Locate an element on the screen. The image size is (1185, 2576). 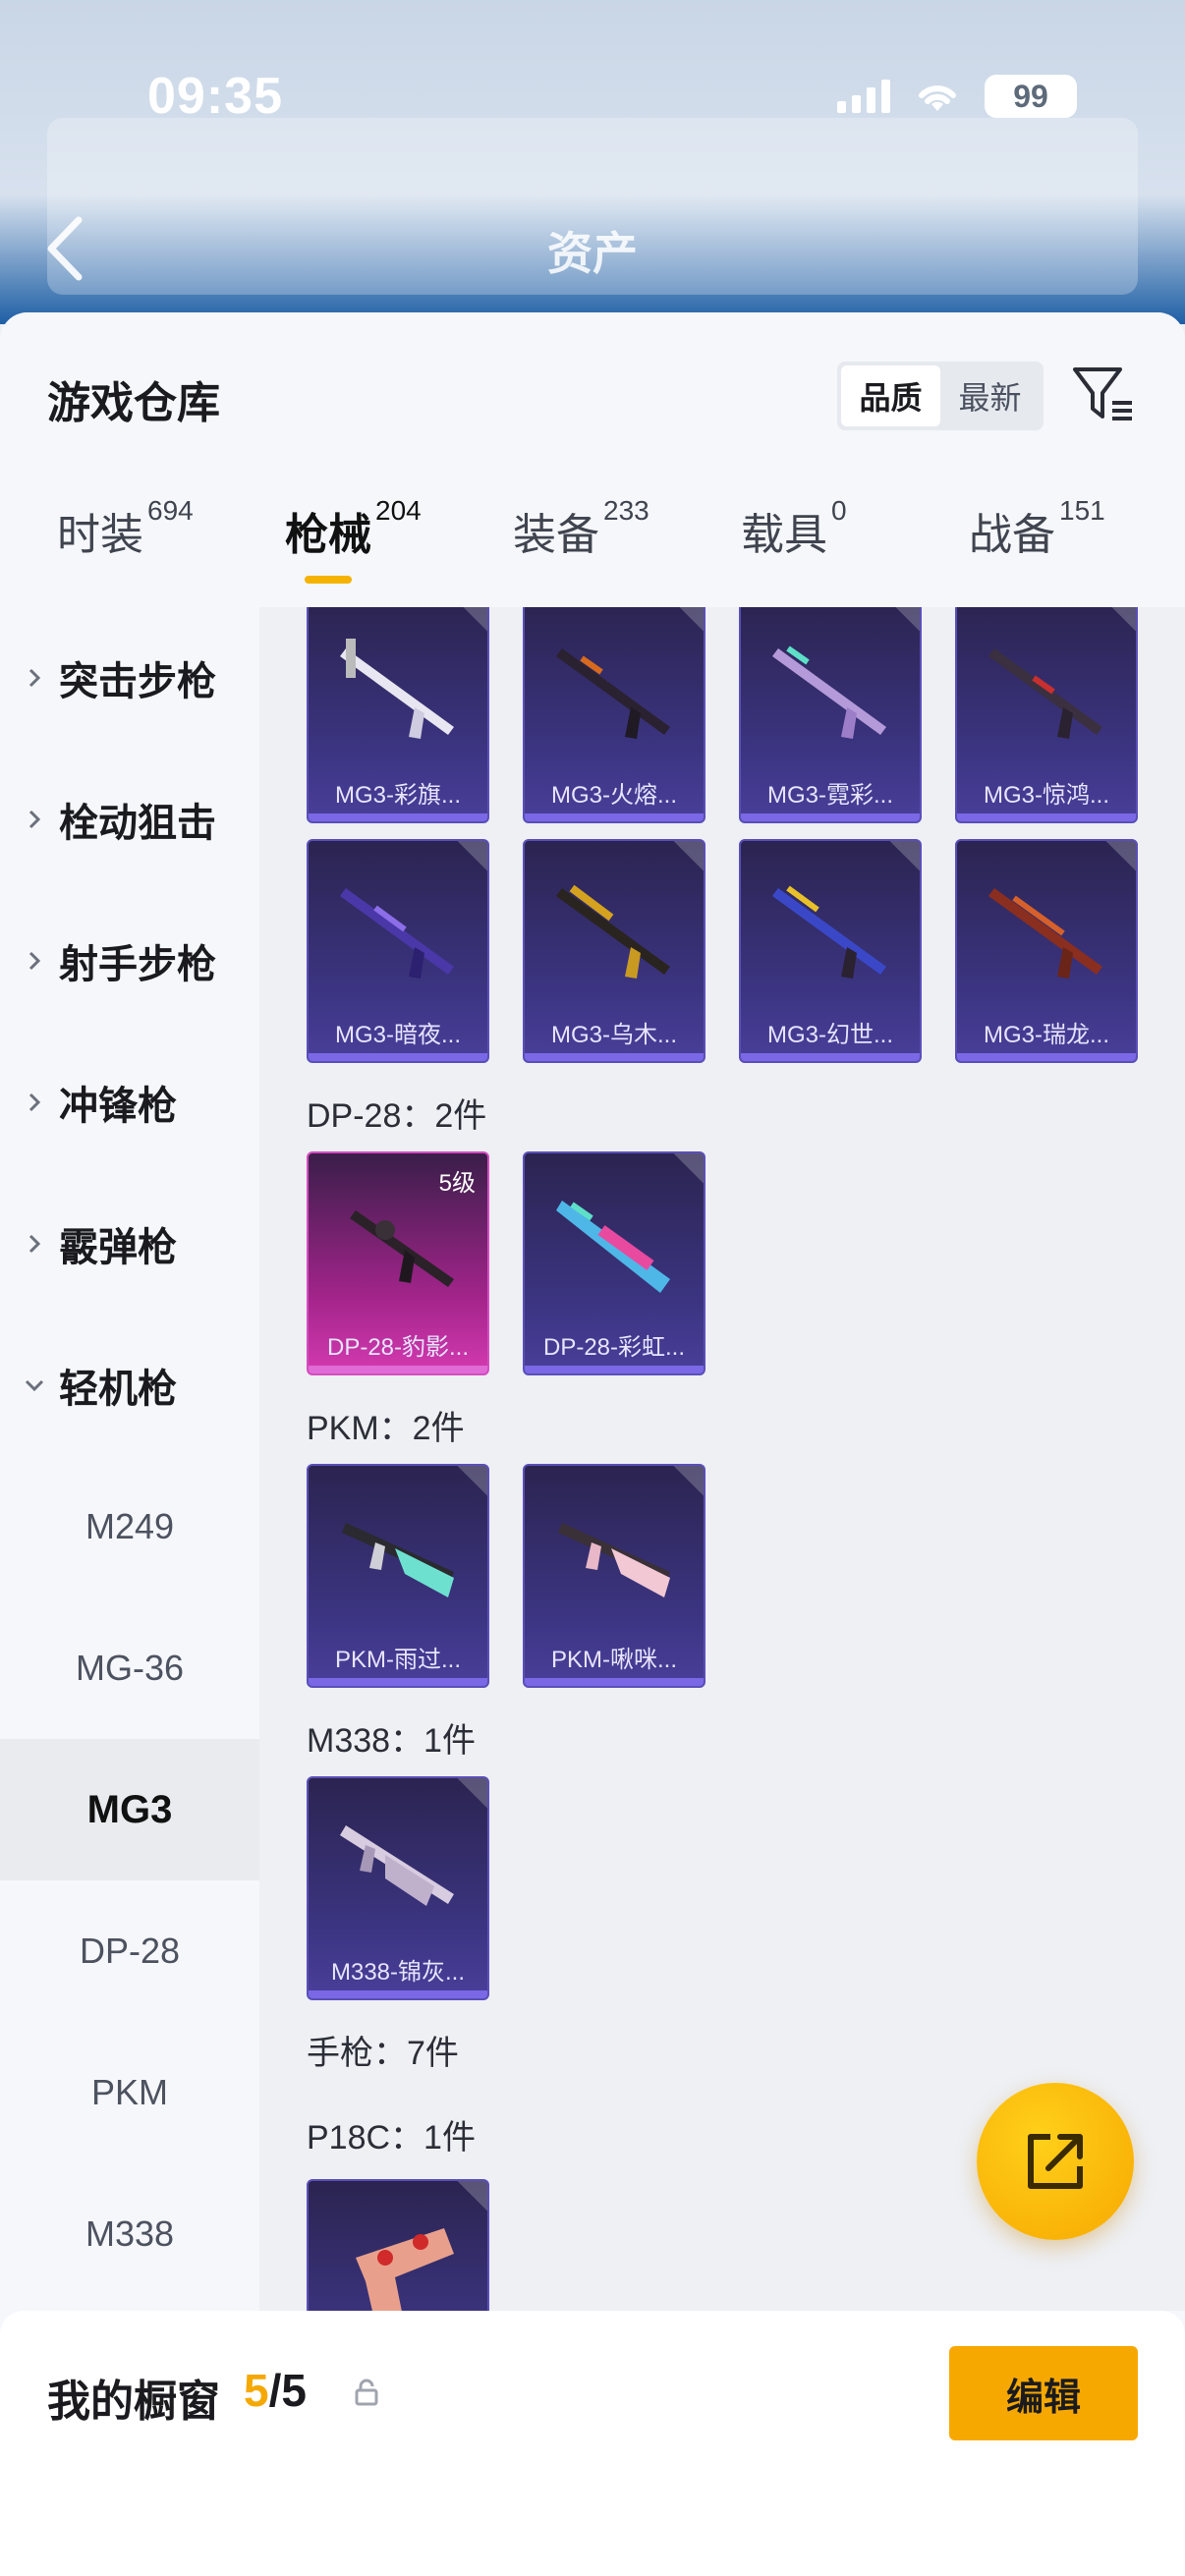
sidebar-item-bolt-sniper: 栓动狙击 is located at coordinates (130, 819).